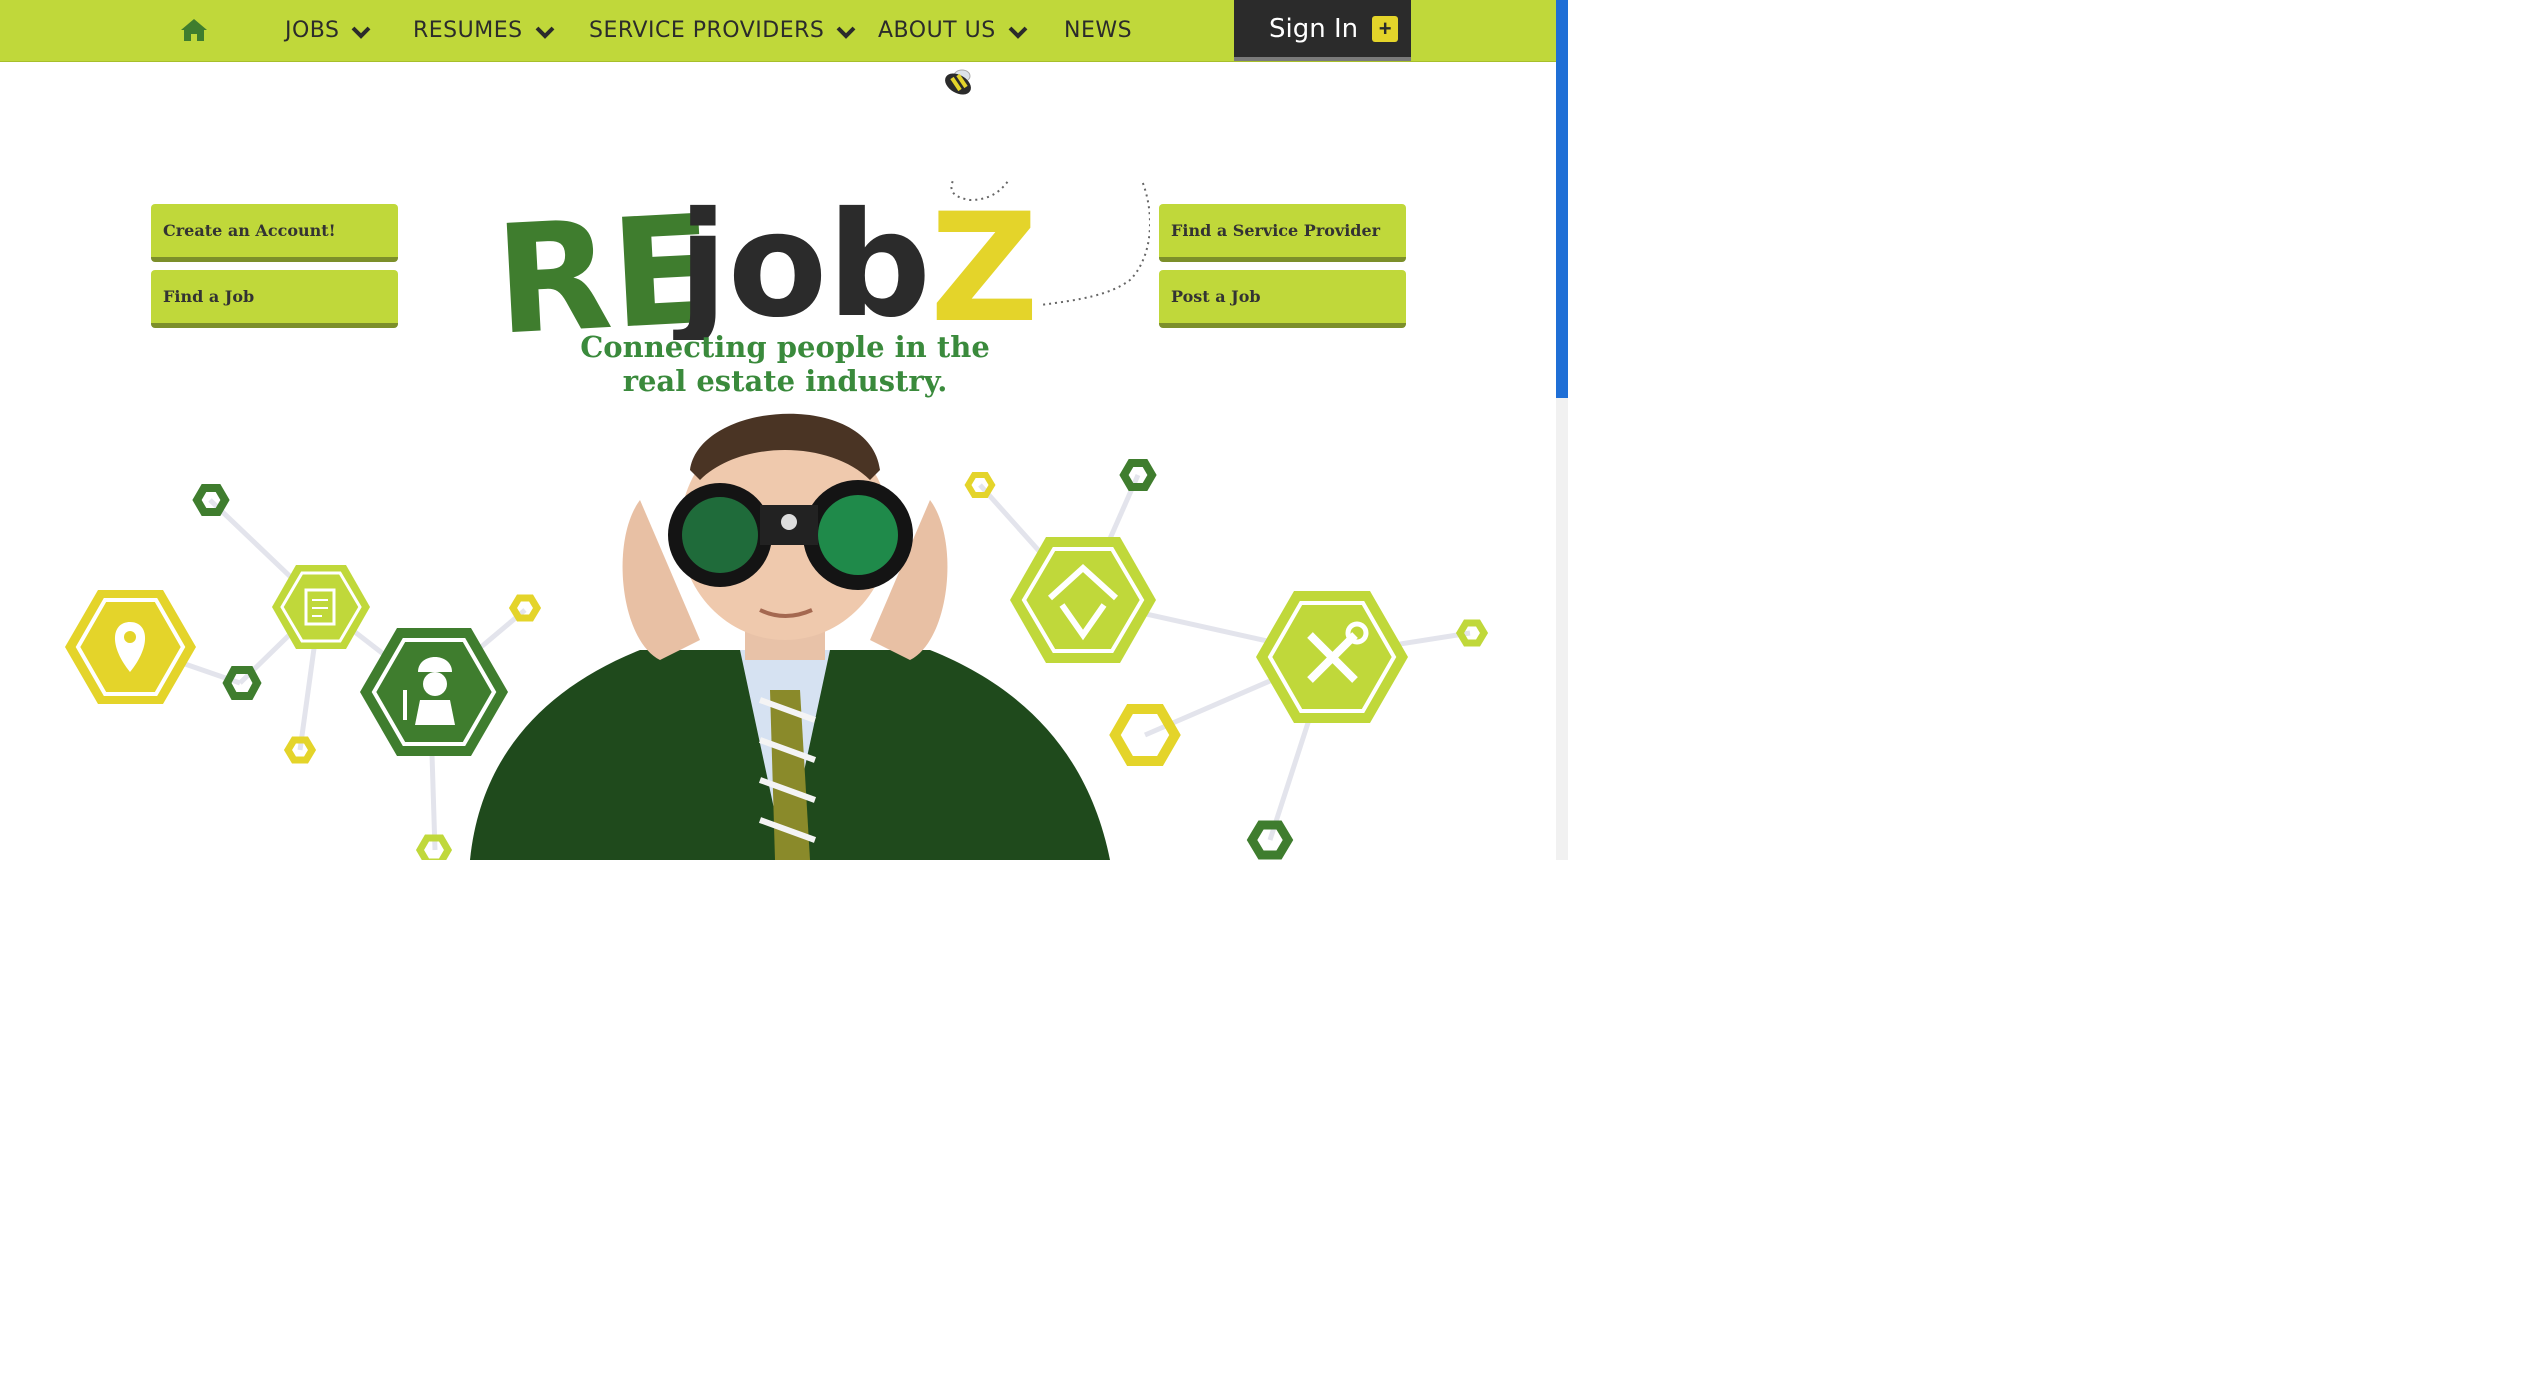 This screenshot has height=1392, width=2538. What do you see at coordinates (785, 381) in the screenshot?
I see `tagline-line-2: real estate industry.` at bounding box center [785, 381].